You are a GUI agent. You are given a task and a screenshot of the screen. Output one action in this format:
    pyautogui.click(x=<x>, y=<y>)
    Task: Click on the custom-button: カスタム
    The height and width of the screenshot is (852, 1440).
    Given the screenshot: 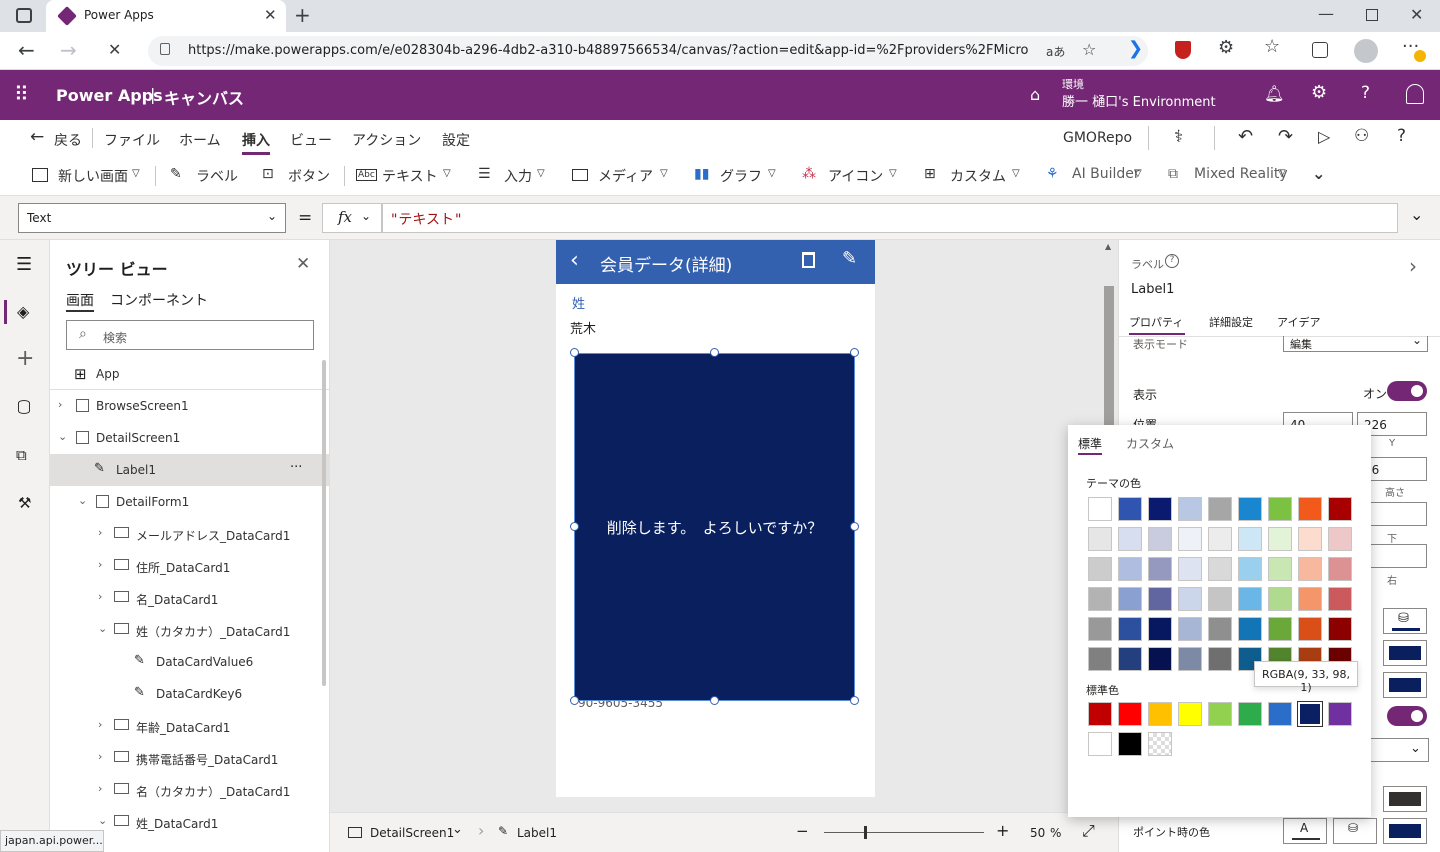 What is the action you would take?
    pyautogui.click(x=978, y=176)
    